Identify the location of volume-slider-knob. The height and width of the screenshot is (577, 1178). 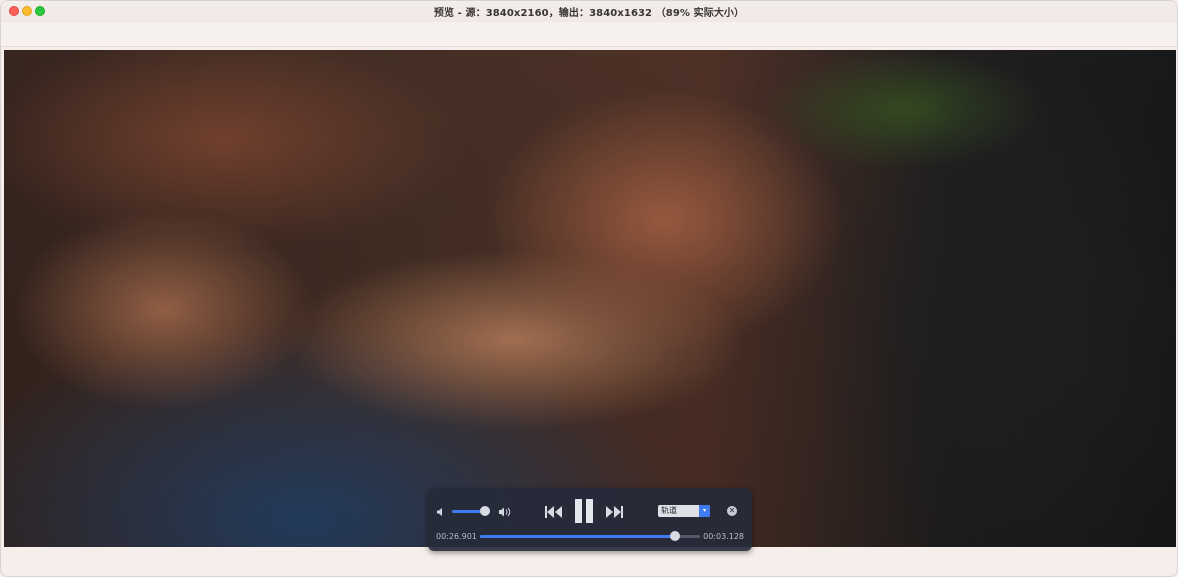
(485, 511).